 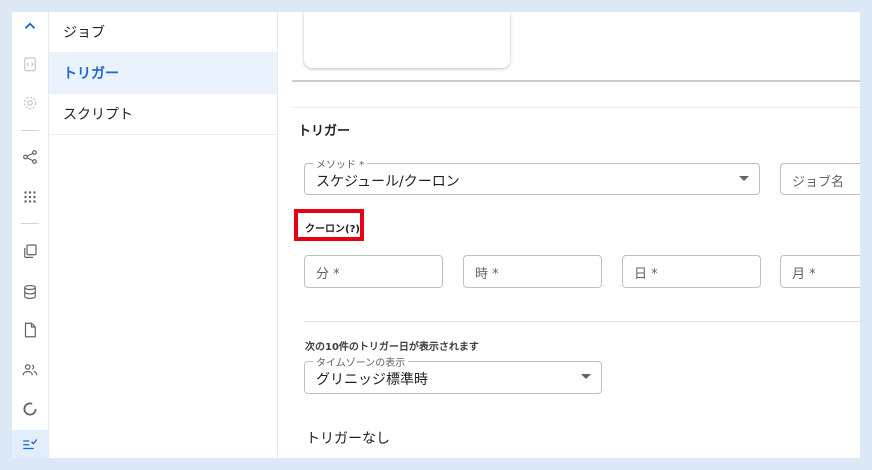 What do you see at coordinates (804, 274) in the screenshot?
I see `month-placeholder: 月 *` at bounding box center [804, 274].